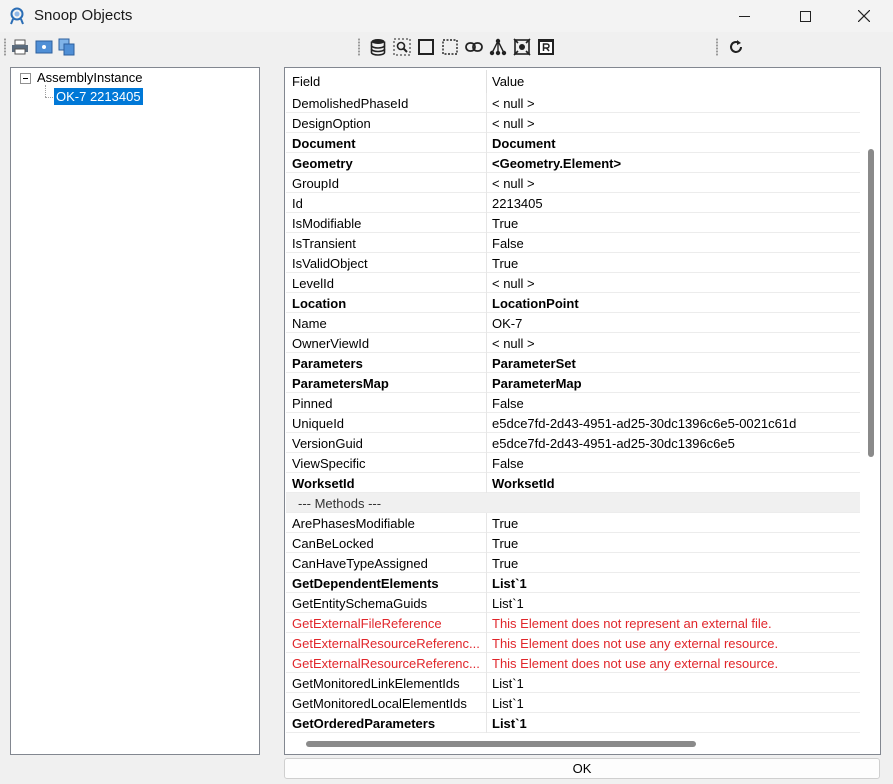  What do you see at coordinates (306, 81) in the screenshot?
I see `column-header-field: Field` at bounding box center [306, 81].